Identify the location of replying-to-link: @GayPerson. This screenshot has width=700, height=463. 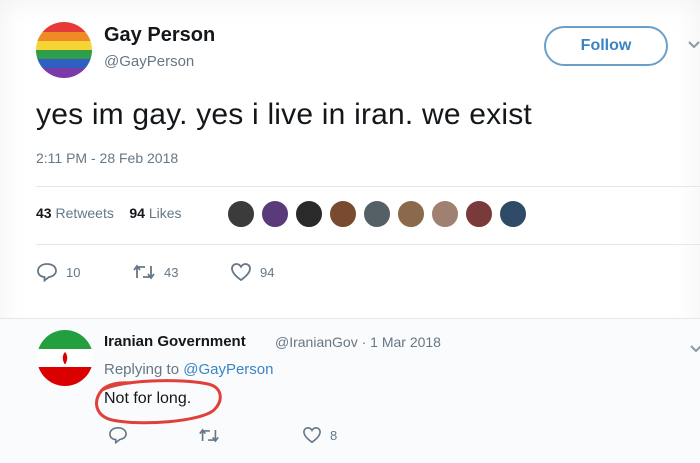
(228, 369).